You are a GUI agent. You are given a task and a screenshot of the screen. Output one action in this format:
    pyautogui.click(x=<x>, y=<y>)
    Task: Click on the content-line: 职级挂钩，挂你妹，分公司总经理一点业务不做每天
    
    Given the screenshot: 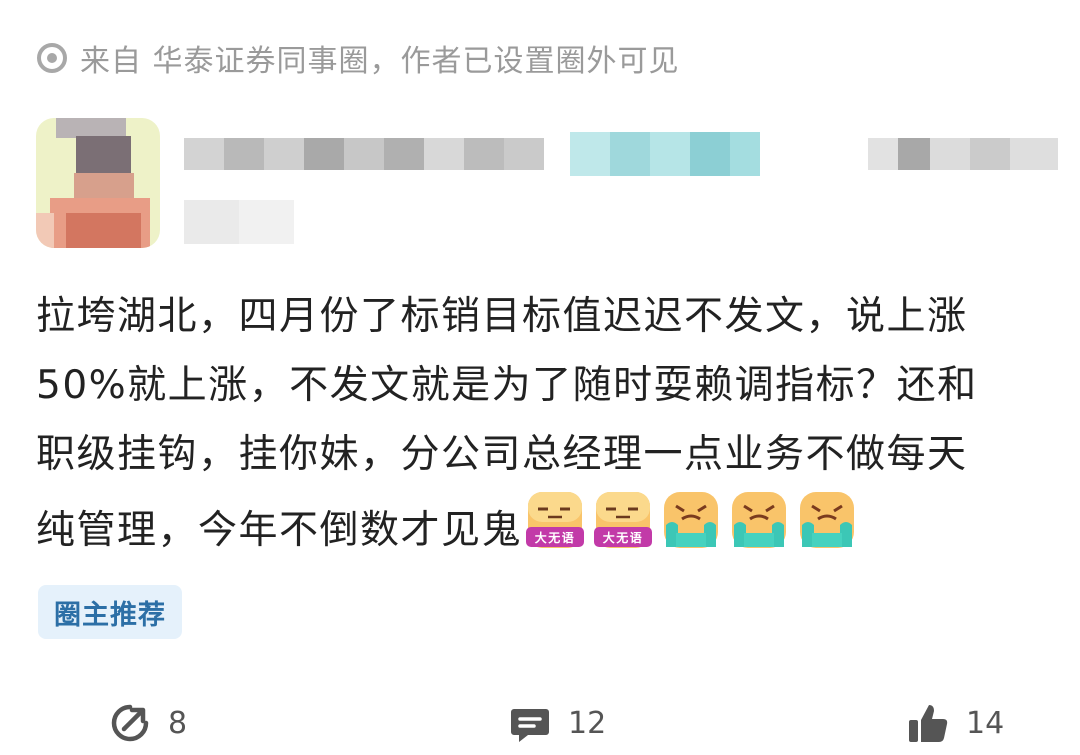 What is the action you would take?
    pyautogui.click(x=502, y=454)
    